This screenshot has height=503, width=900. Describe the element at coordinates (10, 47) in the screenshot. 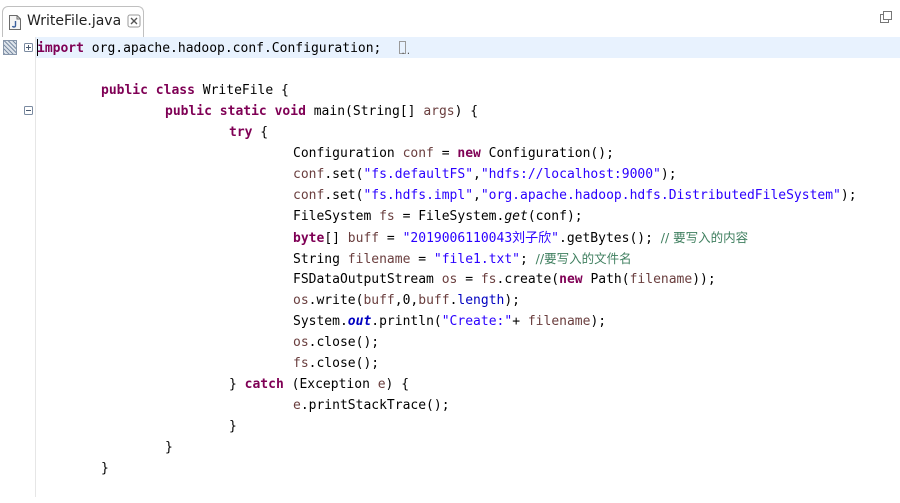

I see `change-marker-icon` at that location.